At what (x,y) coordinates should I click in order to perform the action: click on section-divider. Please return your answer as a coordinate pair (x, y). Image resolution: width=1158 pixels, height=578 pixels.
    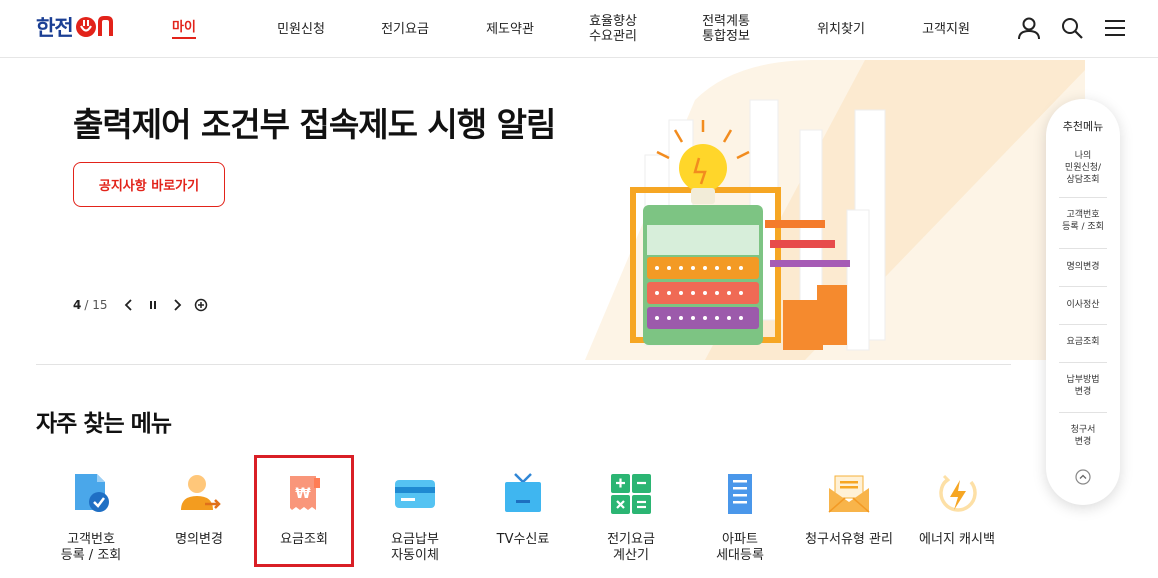
    Looking at the image, I should click on (523, 364).